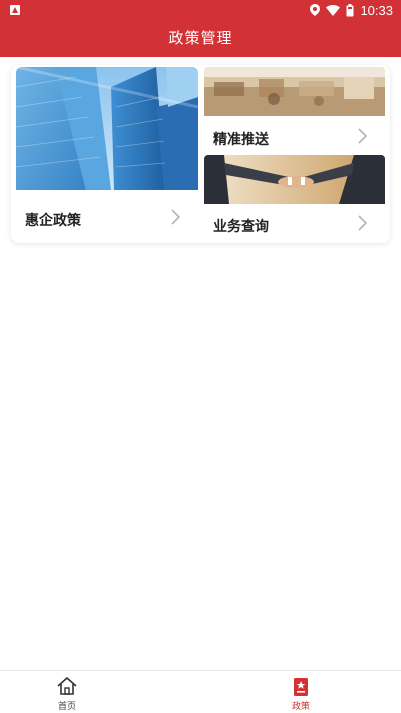 Image resolution: width=401 pixels, height=713 pixels. What do you see at coordinates (100, 692) in the screenshot?
I see `nav-item-home: 首页` at bounding box center [100, 692].